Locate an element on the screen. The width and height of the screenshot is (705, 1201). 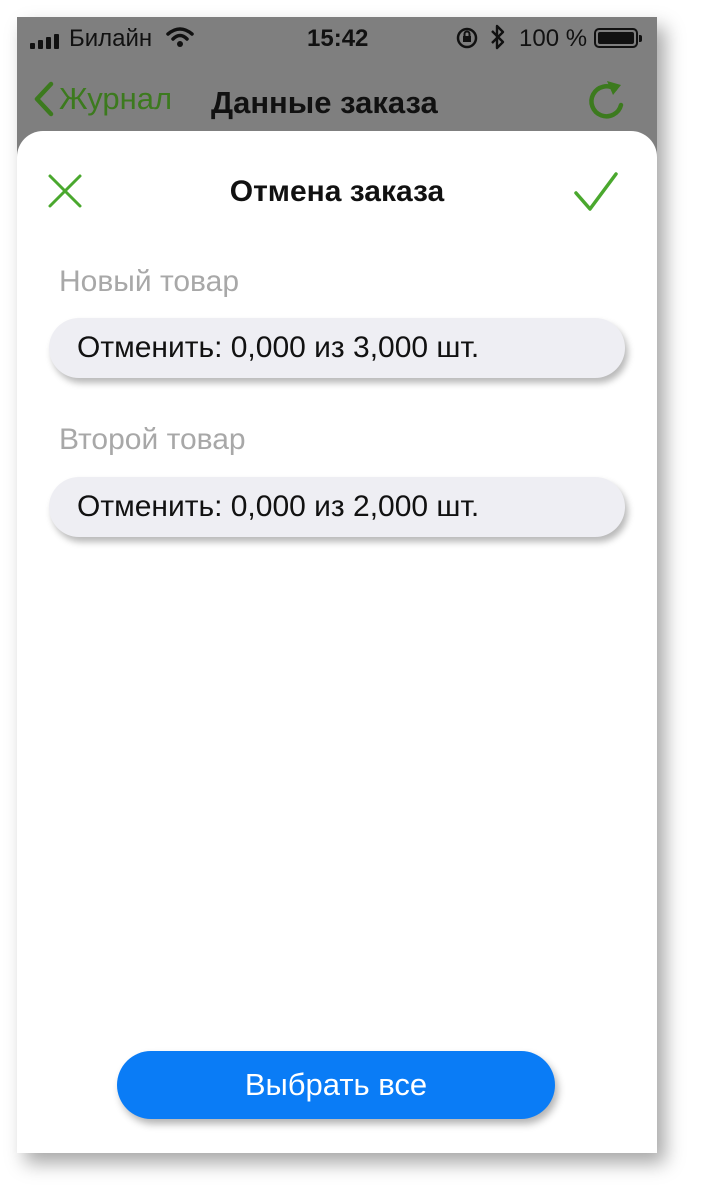
cancel-quantity-field-new-product: Отменить: 0,000 из 3,000 шт. is located at coordinates (337, 348).